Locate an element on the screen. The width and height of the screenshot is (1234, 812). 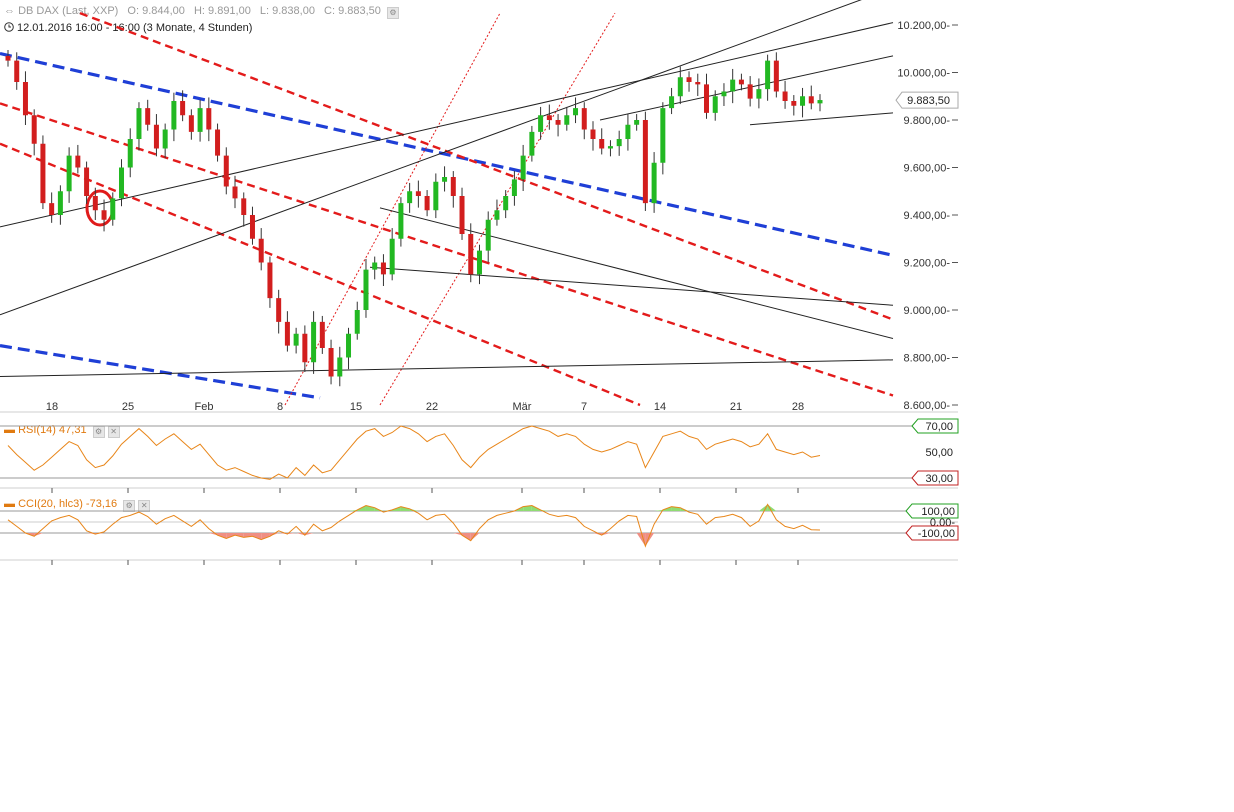
cci-panel: 100,000,00--100,00 is located at coordinates (479, 525).